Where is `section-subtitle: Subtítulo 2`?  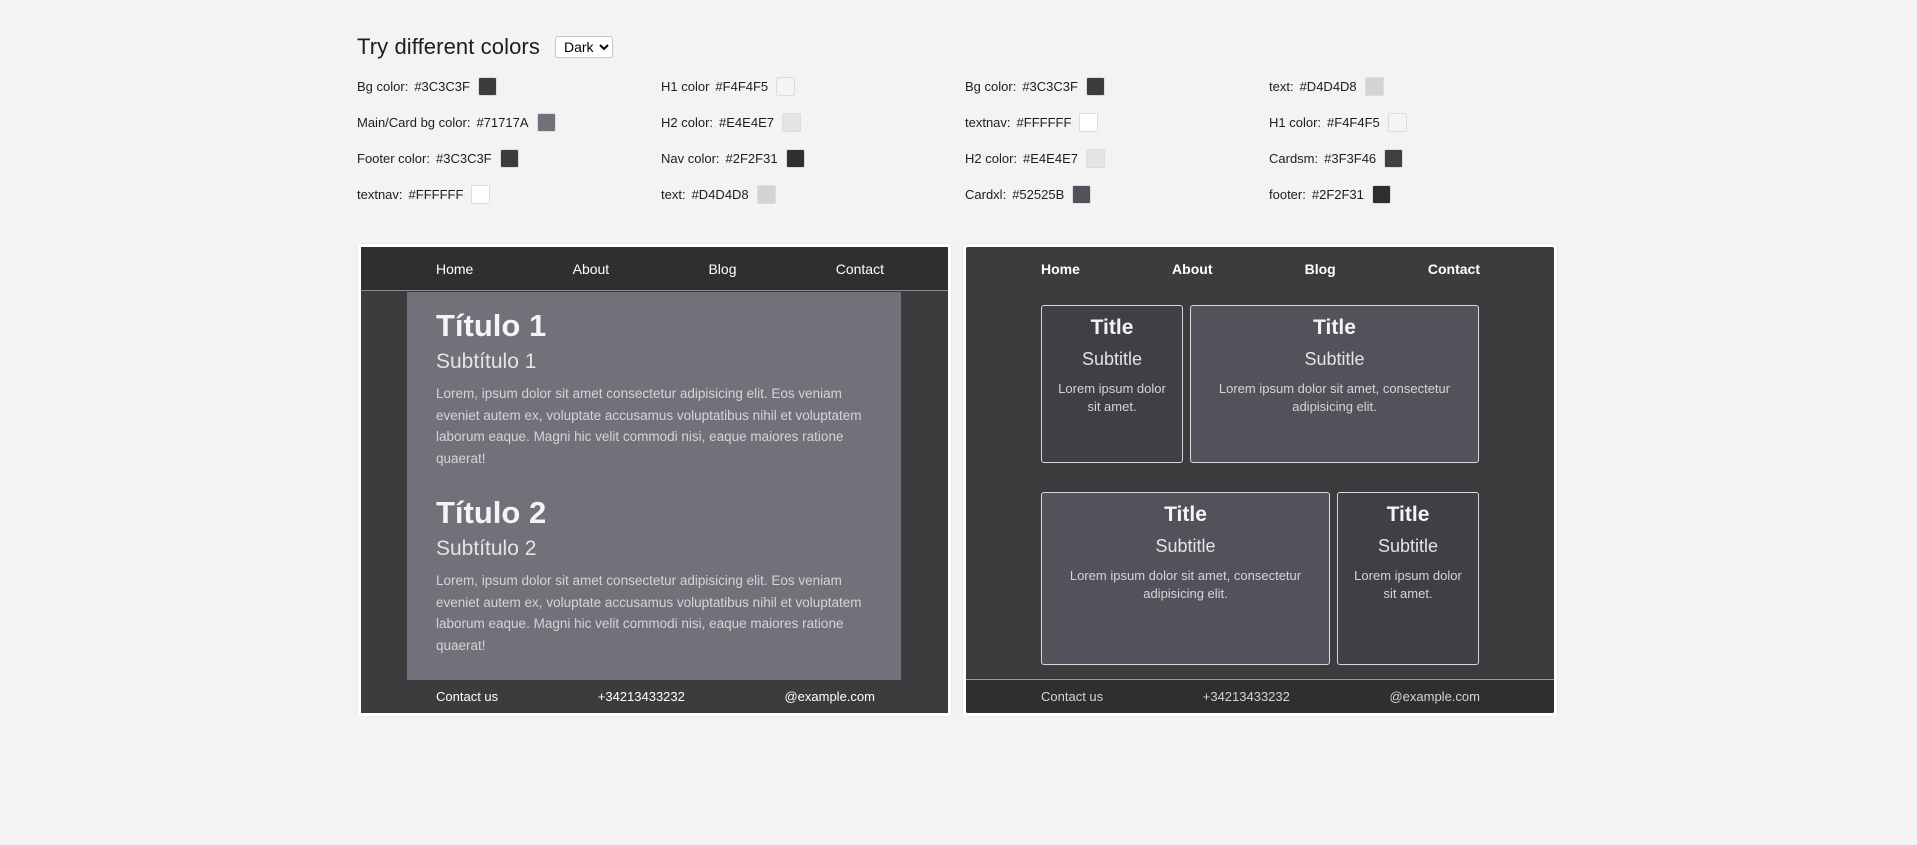 section-subtitle: Subtítulo 2 is located at coordinates (486, 548).